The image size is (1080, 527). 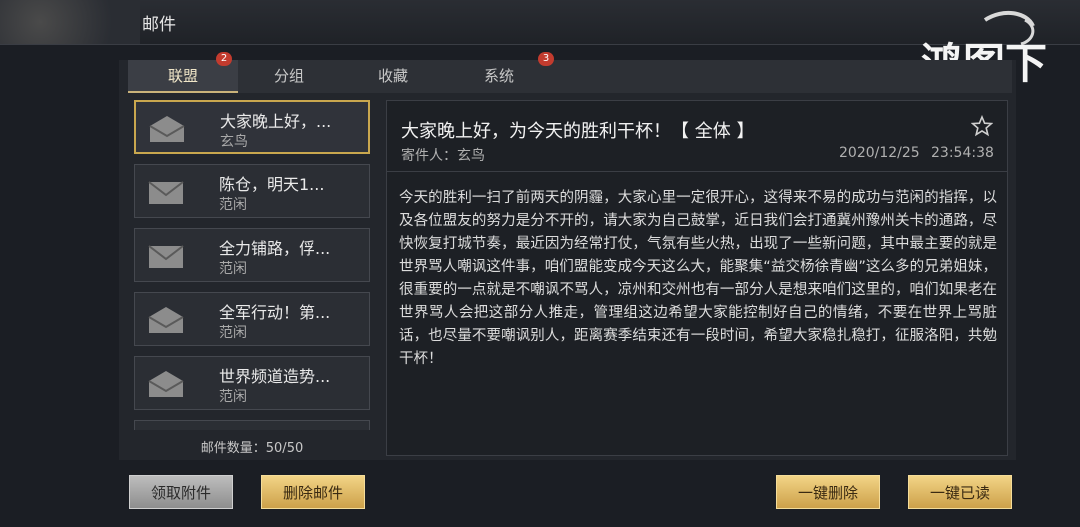 What do you see at coordinates (181, 492) in the screenshot?
I see `collect-attachments-button: 领取附件` at bounding box center [181, 492].